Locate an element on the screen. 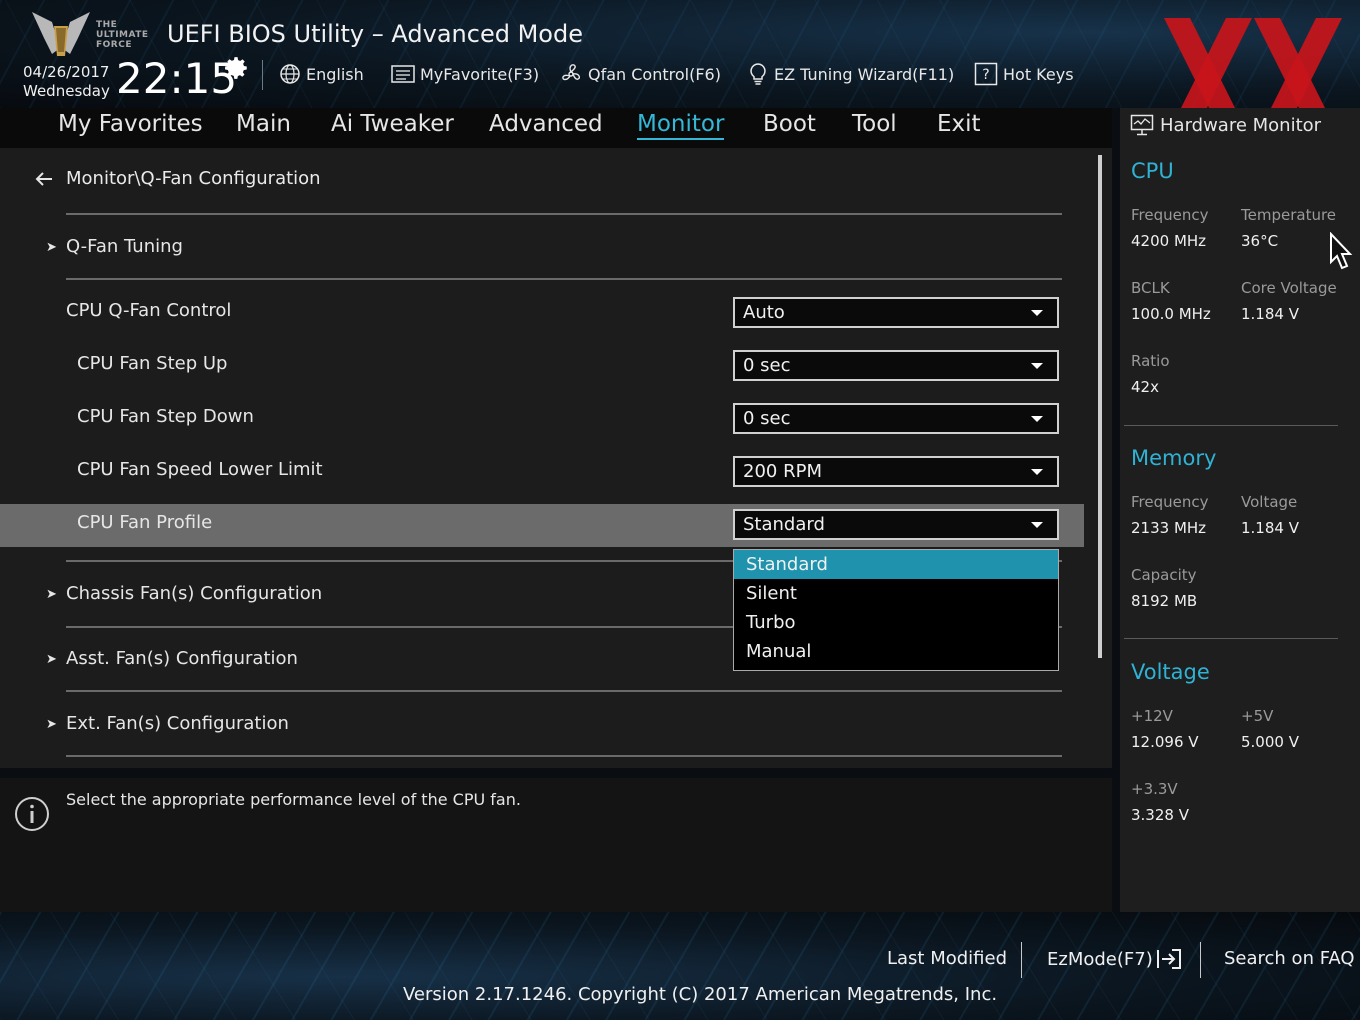  hot-keys-button: ? Hot Keys is located at coordinates (1024, 74).